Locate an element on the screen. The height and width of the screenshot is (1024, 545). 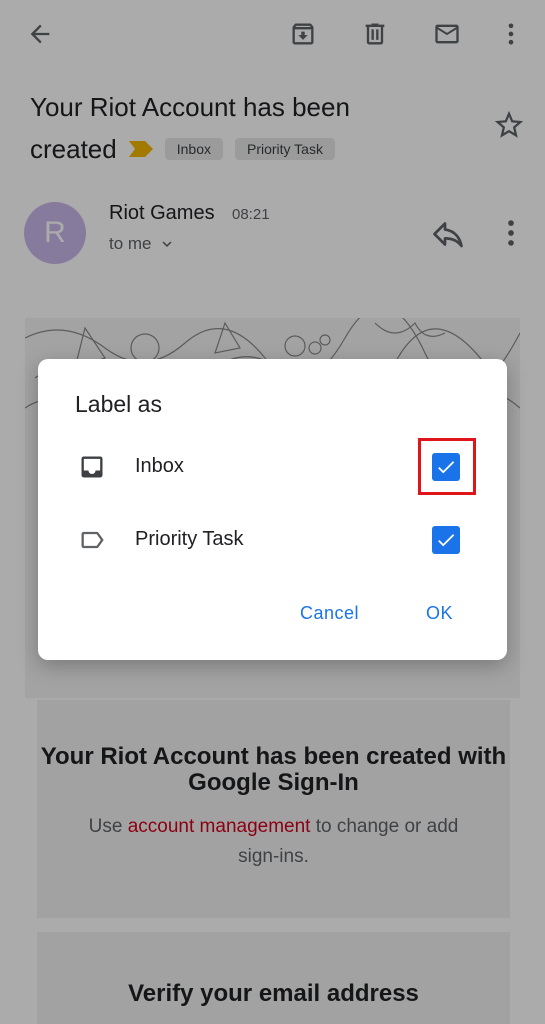
checkmark-icon is located at coordinates (446, 540).